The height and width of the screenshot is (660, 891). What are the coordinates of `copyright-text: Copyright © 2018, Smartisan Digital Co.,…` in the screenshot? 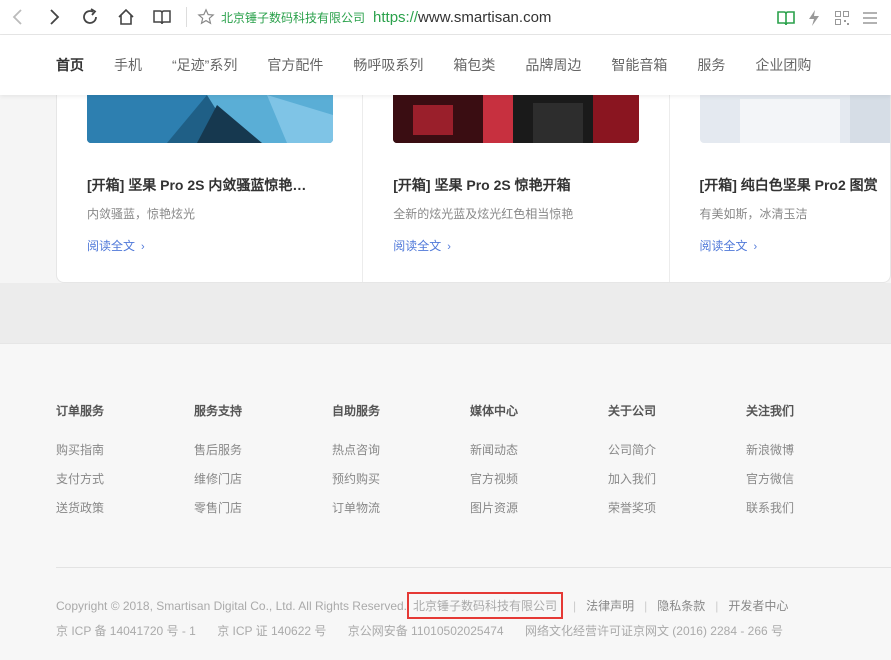 It's located at (231, 605).